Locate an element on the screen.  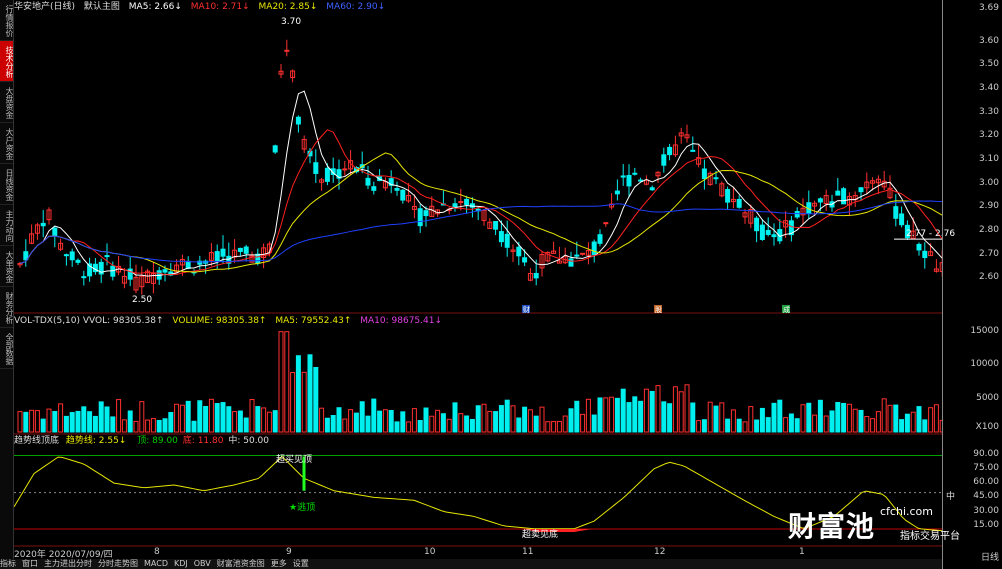
bottom-tab: KDJ is located at coordinates (181, 563).